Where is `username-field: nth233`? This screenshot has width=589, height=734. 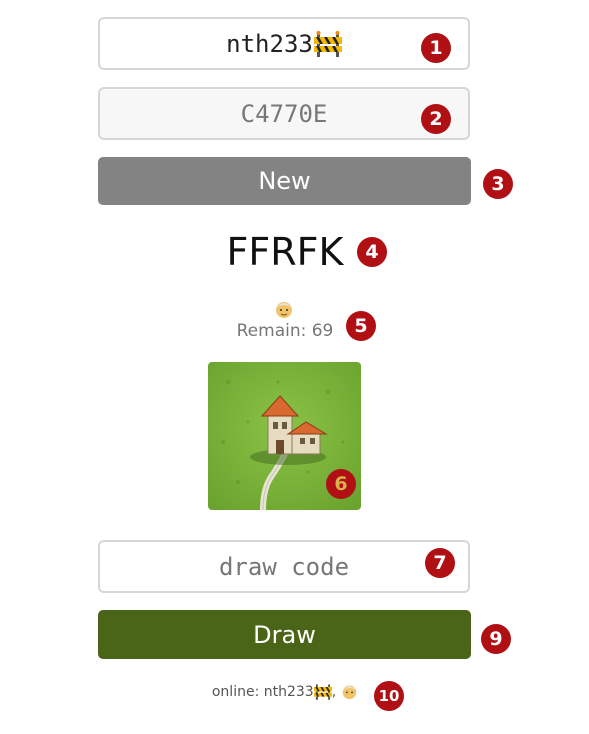
username-field: nth233 is located at coordinates (284, 43).